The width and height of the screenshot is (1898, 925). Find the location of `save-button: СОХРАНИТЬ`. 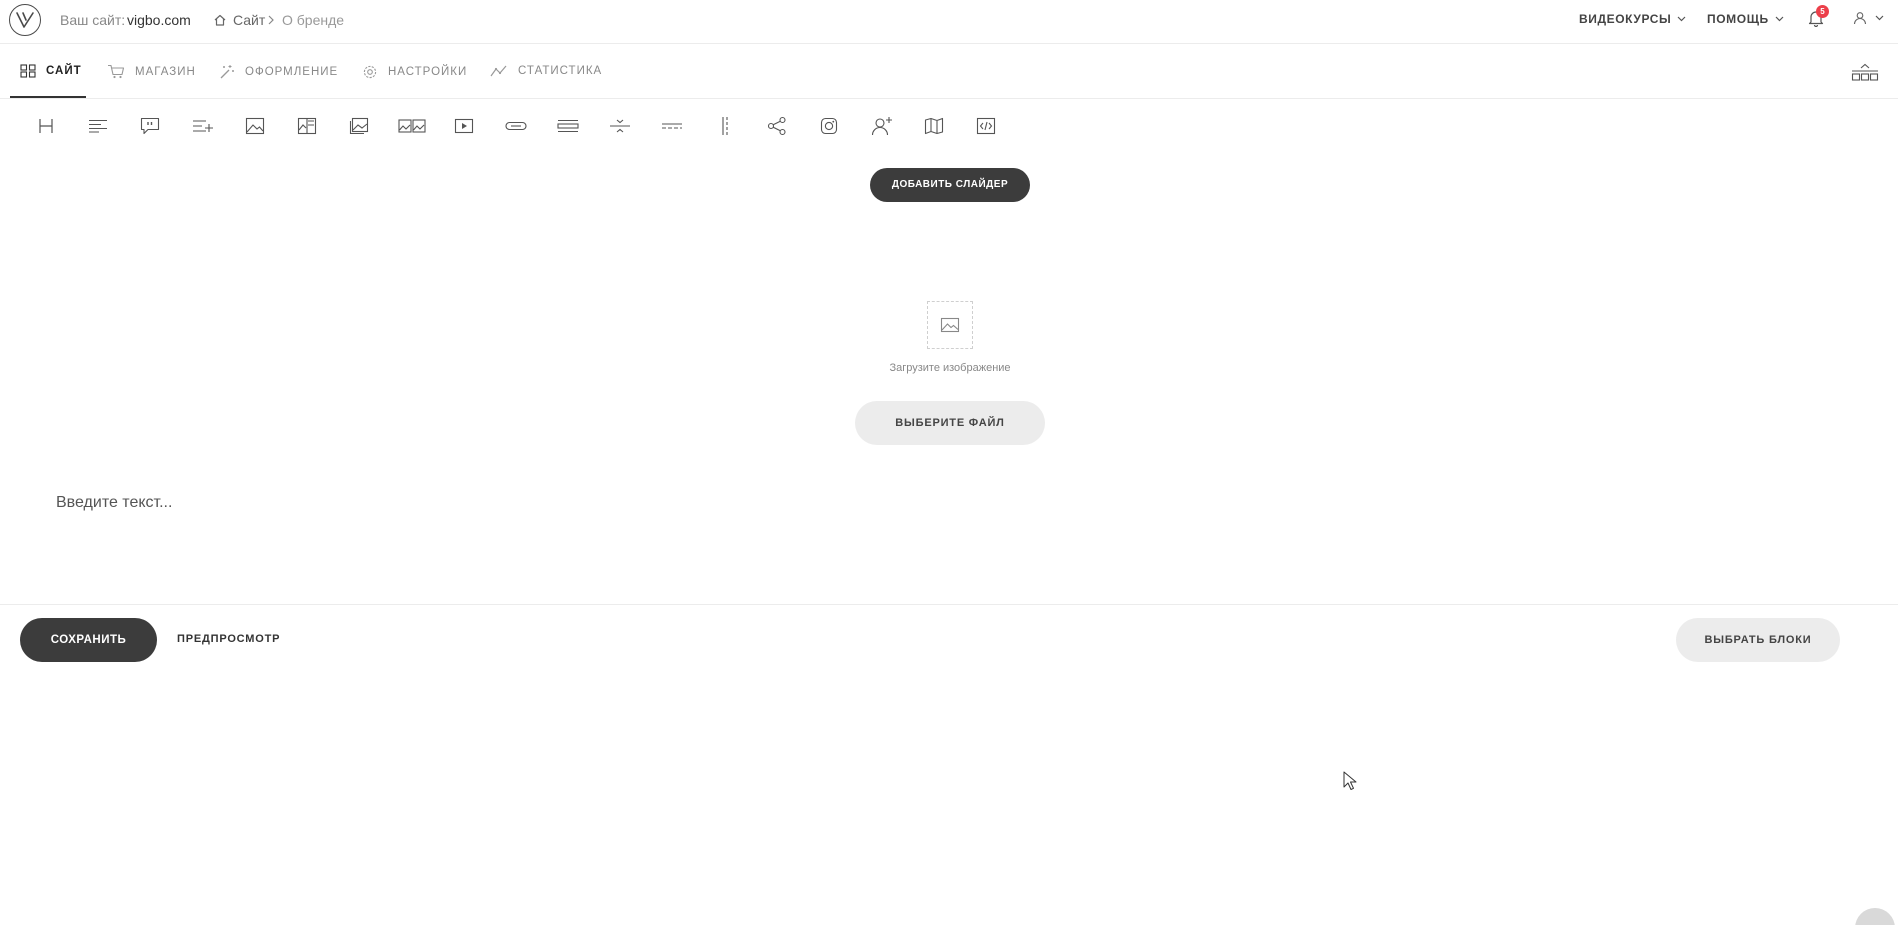

save-button: СОХРАНИТЬ is located at coordinates (88, 640).